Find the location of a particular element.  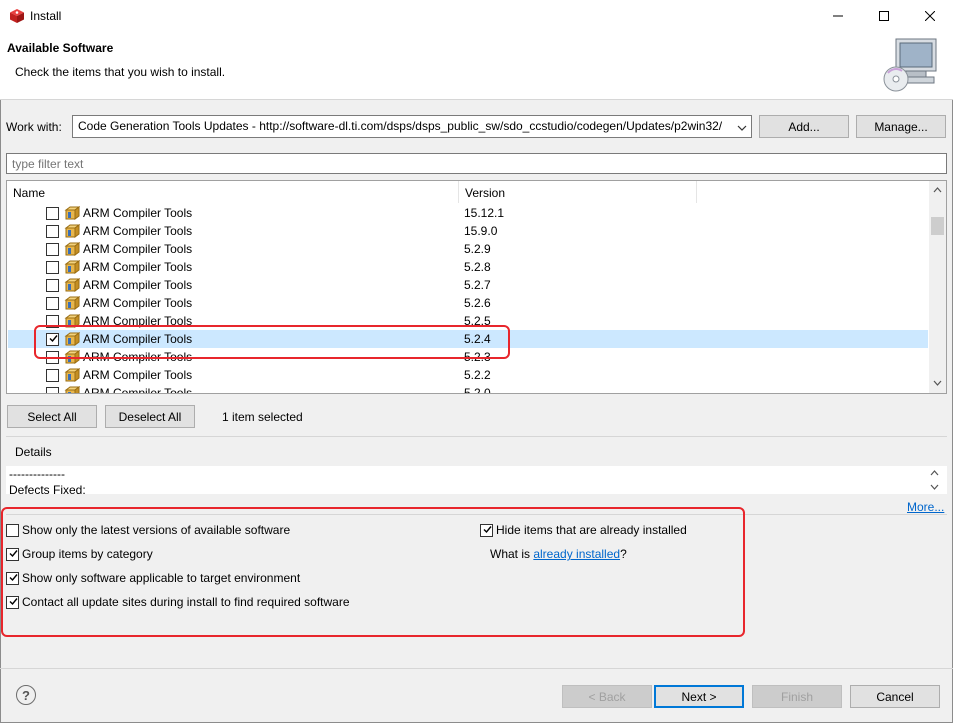

maximize-icon is located at coordinates (884, 15).